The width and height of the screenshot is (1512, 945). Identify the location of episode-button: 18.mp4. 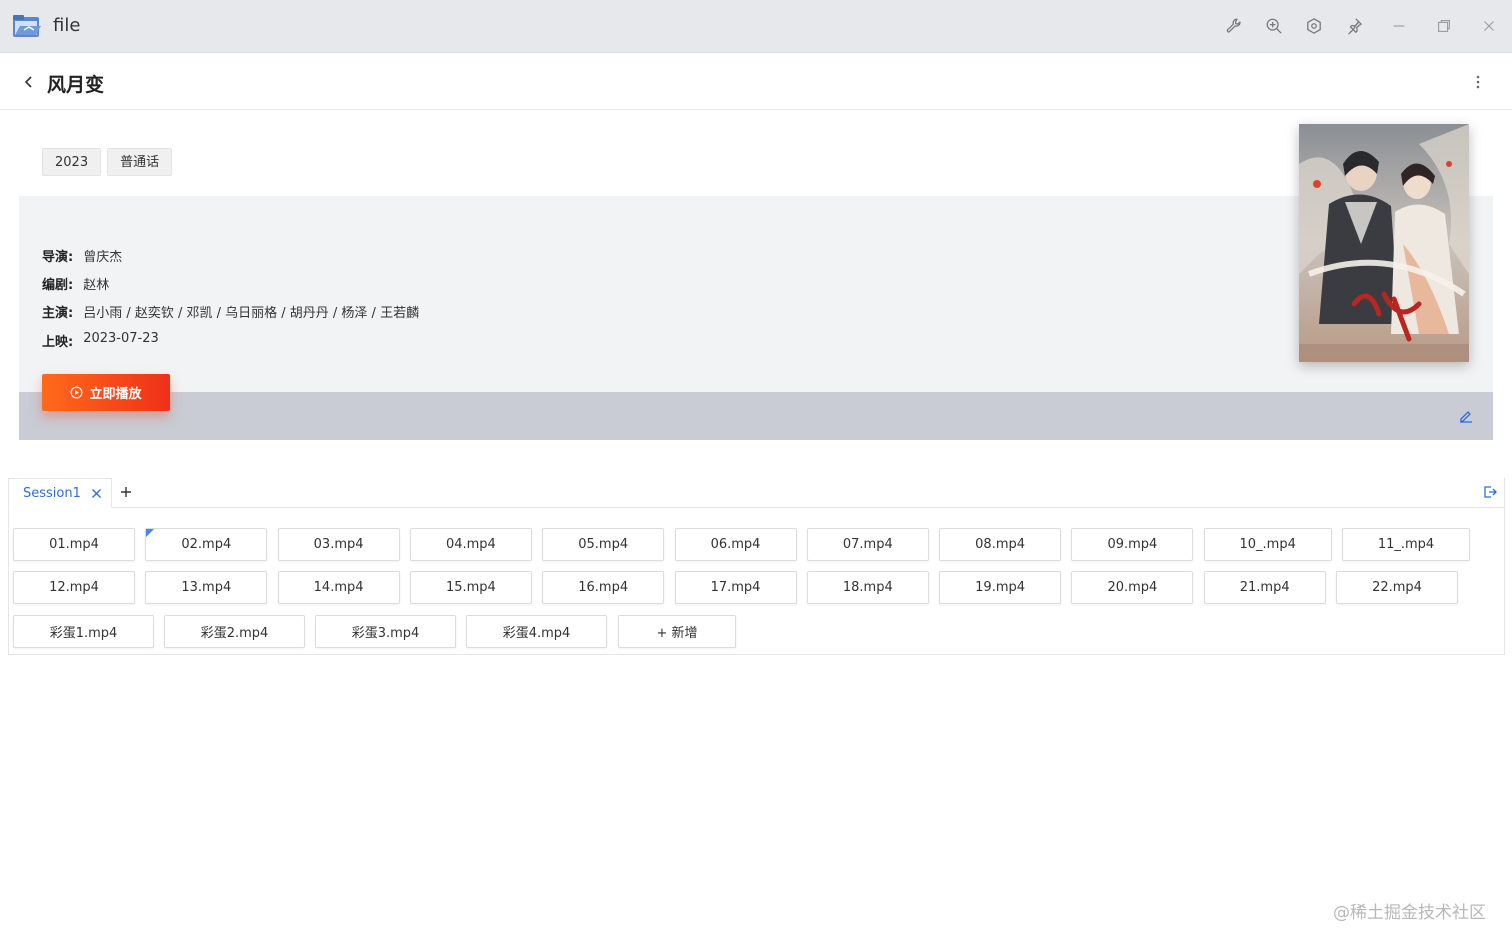
(867, 587).